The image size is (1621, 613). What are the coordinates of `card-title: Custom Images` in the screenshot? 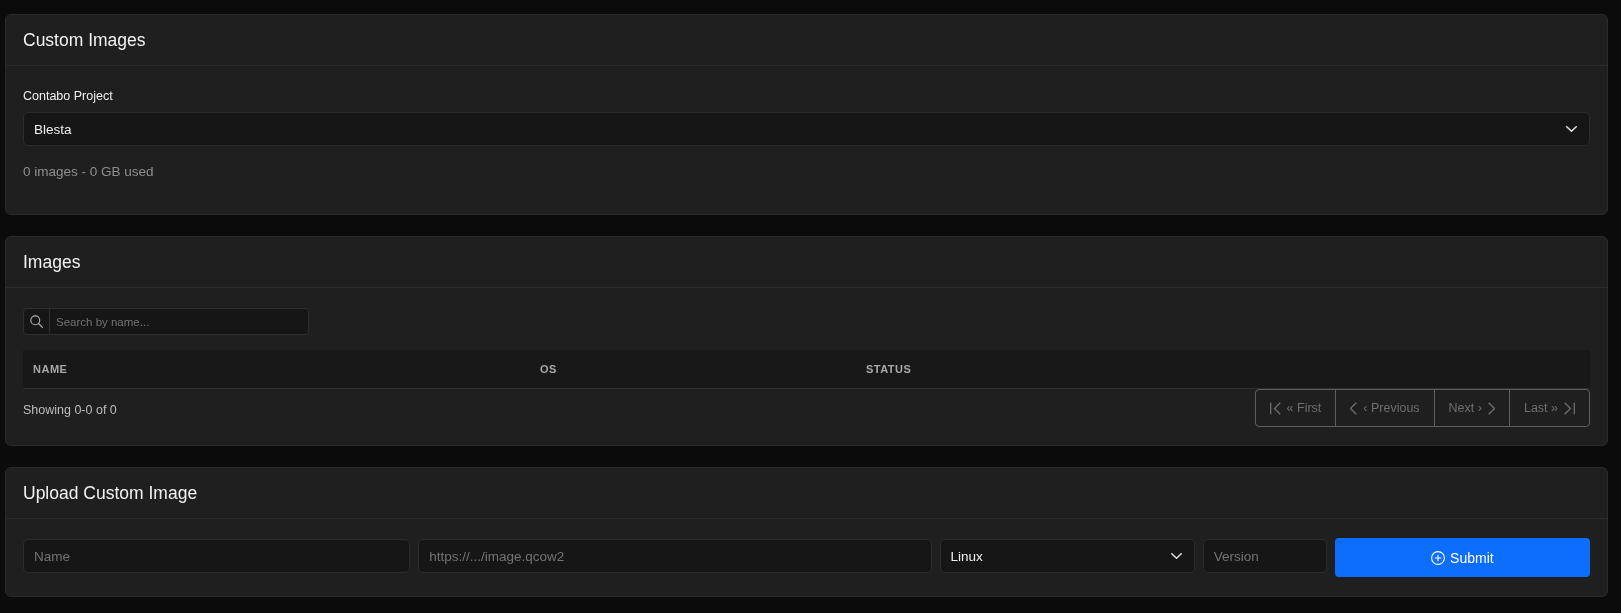 It's located at (84, 40).